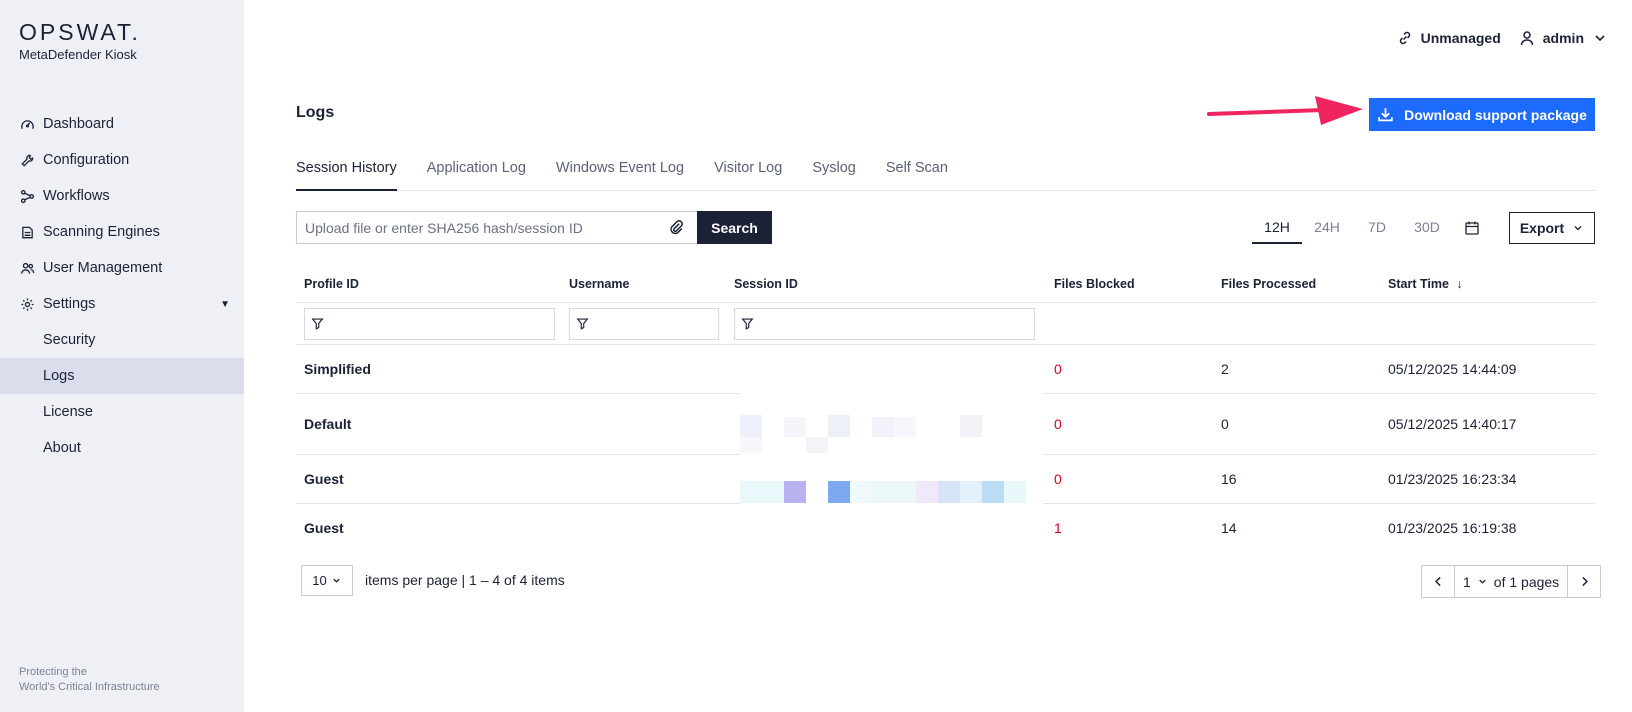 The width and height of the screenshot is (1632, 712). Describe the element at coordinates (89, 687) in the screenshot. I see `footer-line: World's Critical Infrastructure` at that location.